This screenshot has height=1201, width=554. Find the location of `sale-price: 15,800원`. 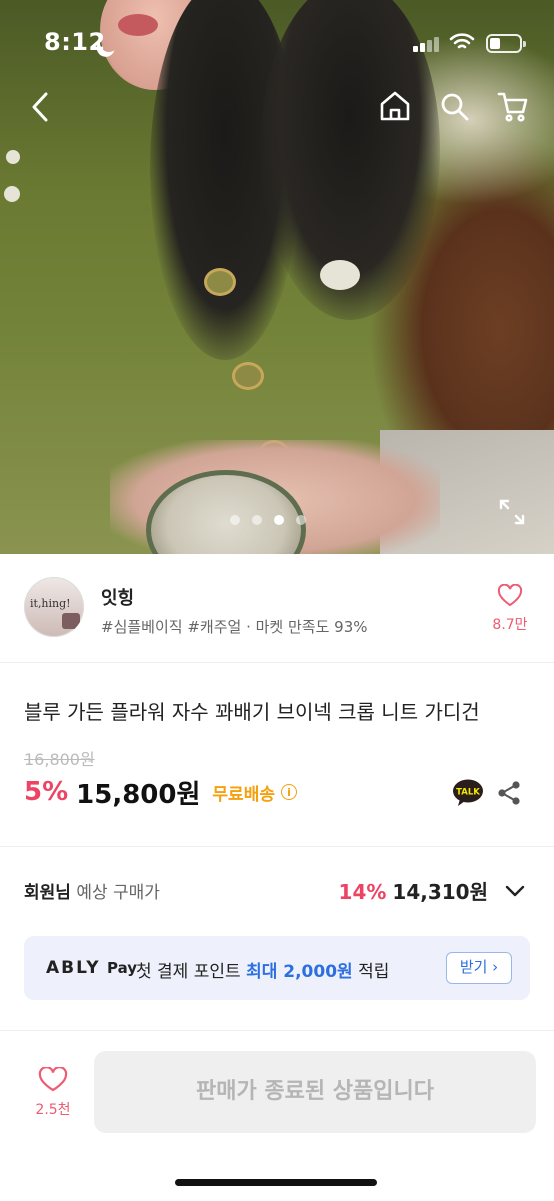

sale-price: 15,800원 is located at coordinates (138, 794).